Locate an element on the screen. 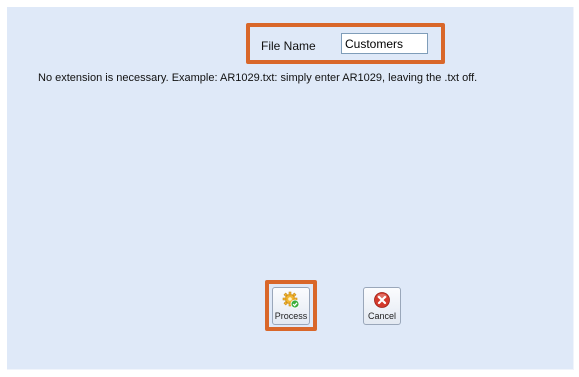 The width and height of the screenshot is (579, 377). cancel-button: Cancel is located at coordinates (382, 306).